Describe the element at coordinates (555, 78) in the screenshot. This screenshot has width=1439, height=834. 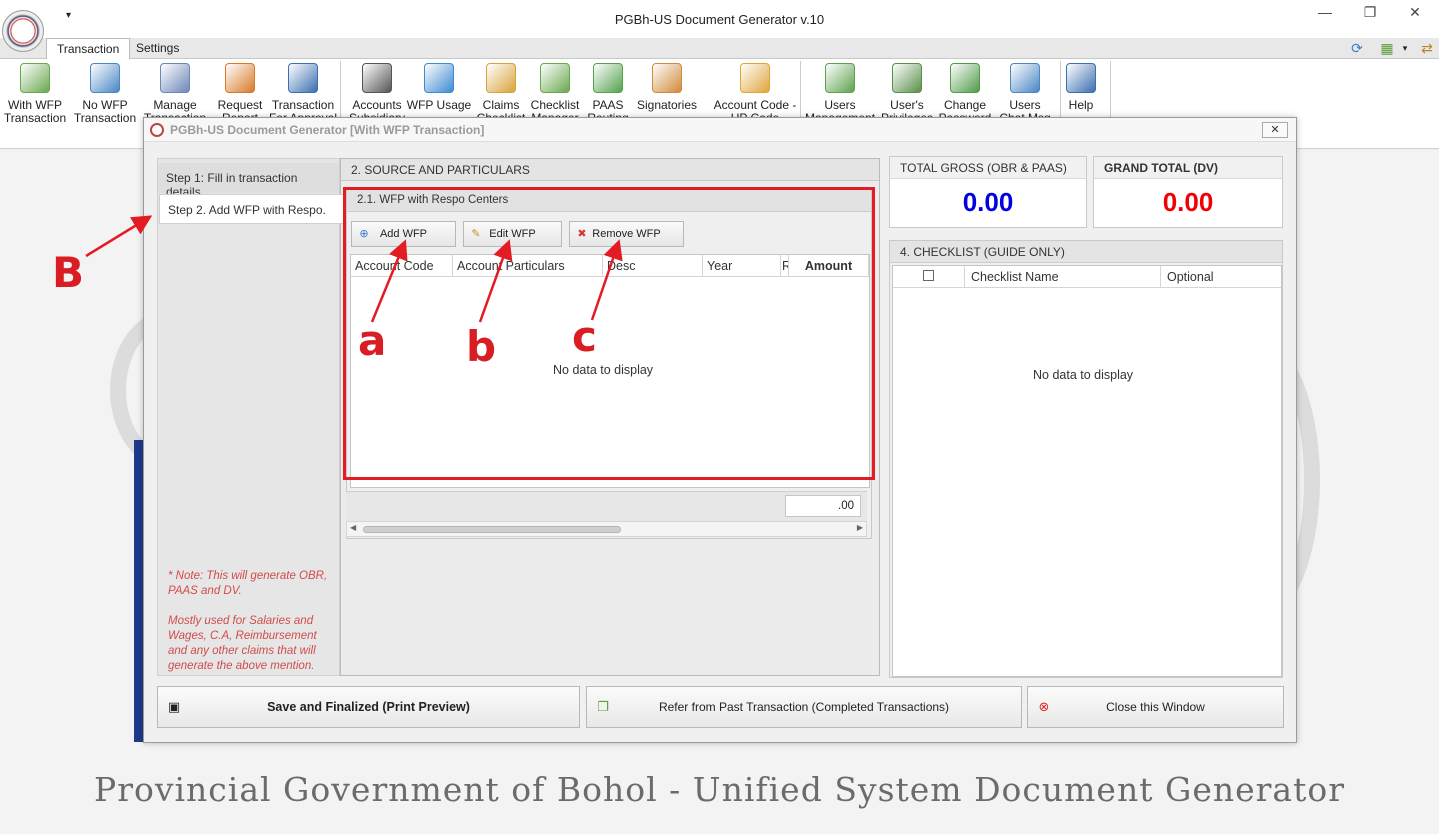
I see `checklist-icon` at that location.